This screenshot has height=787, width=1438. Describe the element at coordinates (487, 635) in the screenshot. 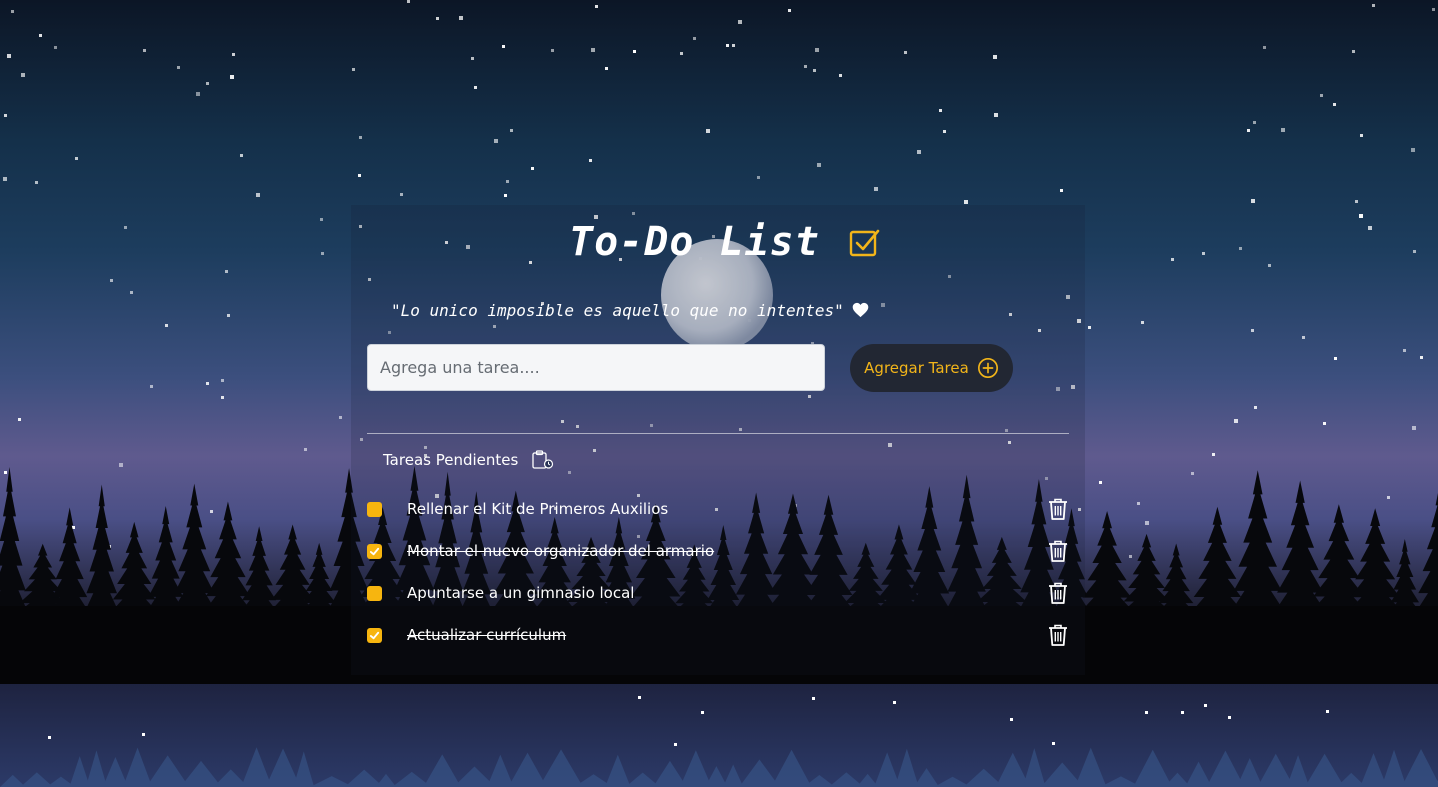

I see `task-text: Actualizar currículum` at that location.